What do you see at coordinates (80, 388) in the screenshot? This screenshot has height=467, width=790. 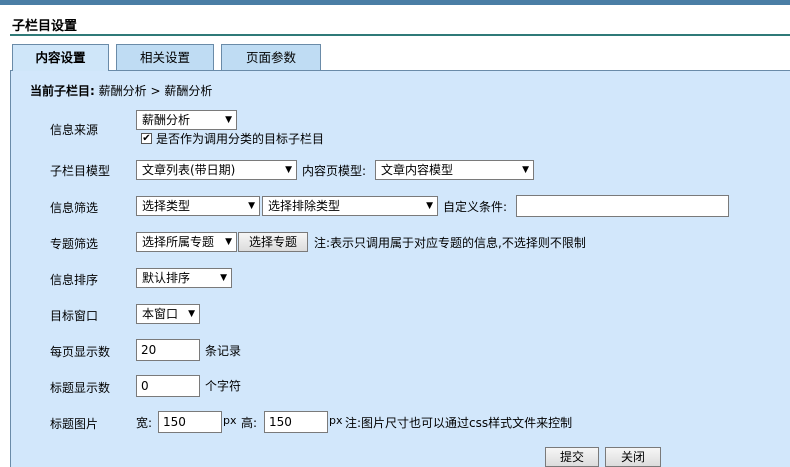 I see `title-length-label: 标题显示数` at bounding box center [80, 388].